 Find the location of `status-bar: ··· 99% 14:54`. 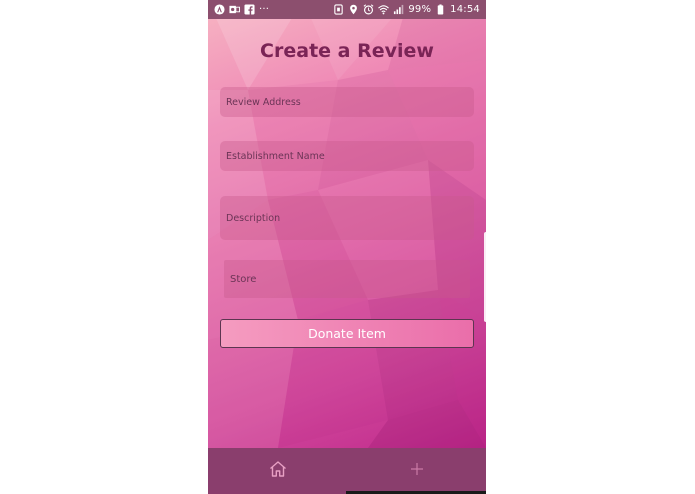

status-bar: ··· 99% 14:54 is located at coordinates (347, 9).